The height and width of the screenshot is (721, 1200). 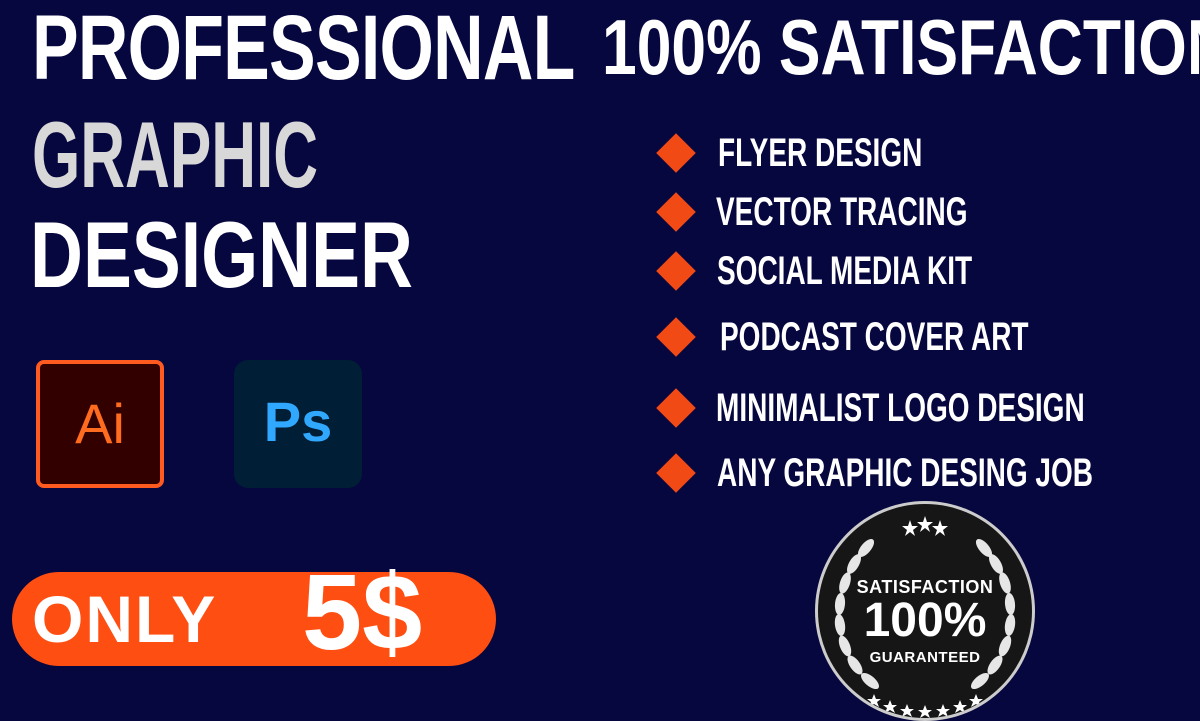 What do you see at coordinates (905, 473) in the screenshot?
I see `service-label: ANY GRAPHIC DESING JOB` at bounding box center [905, 473].